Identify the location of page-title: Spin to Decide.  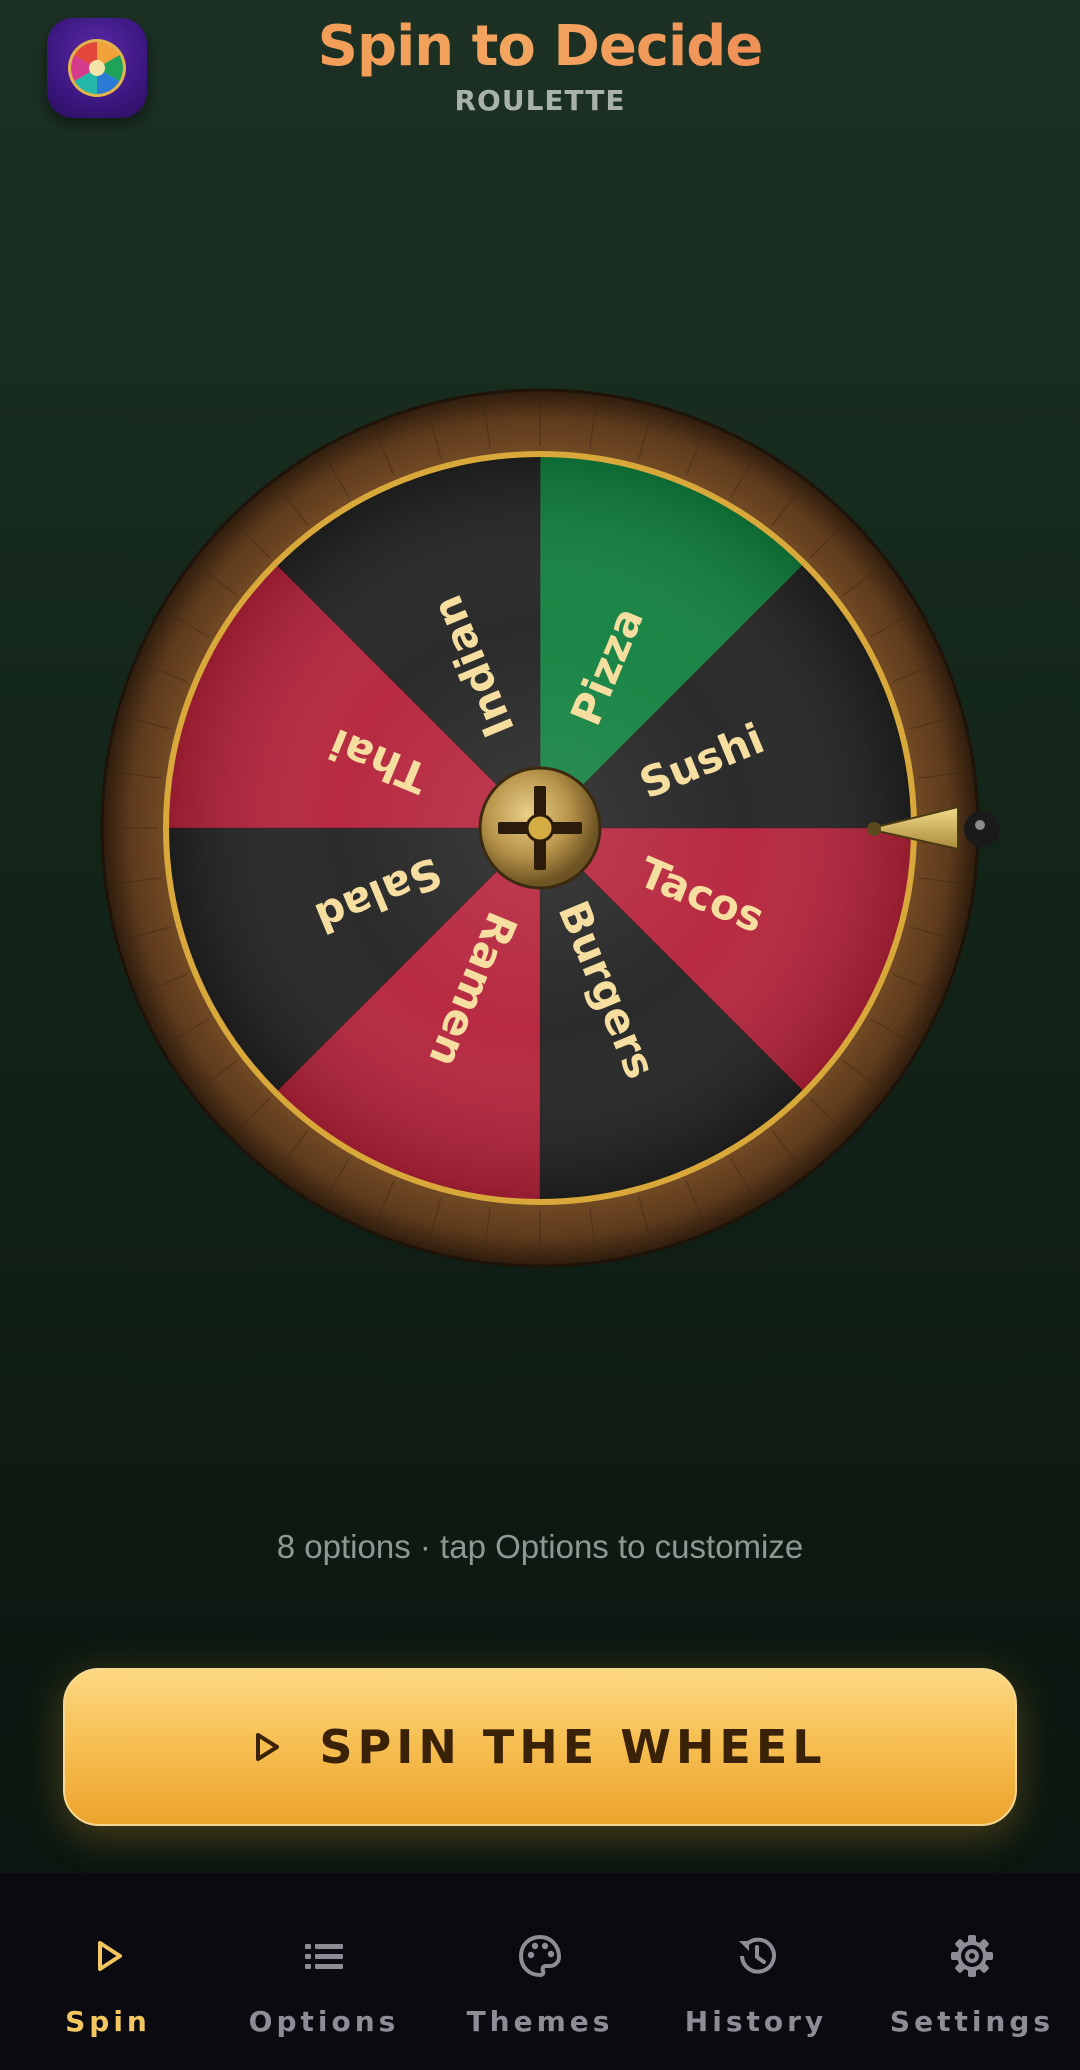
(540, 46).